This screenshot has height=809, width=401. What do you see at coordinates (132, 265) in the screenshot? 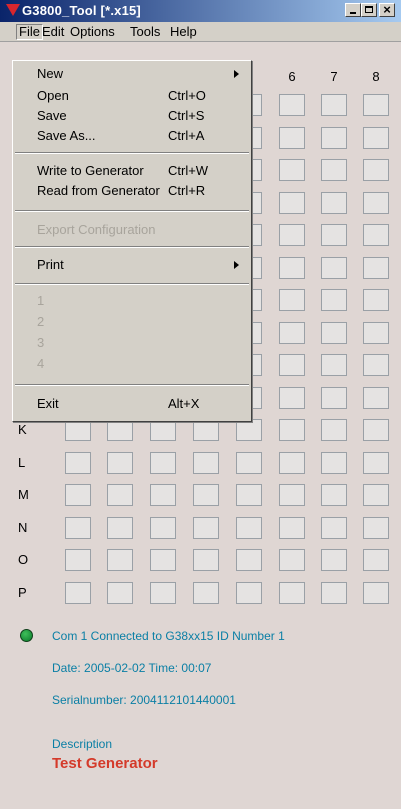
I see `menu-item-print: Print` at bounding box center [132, 265].